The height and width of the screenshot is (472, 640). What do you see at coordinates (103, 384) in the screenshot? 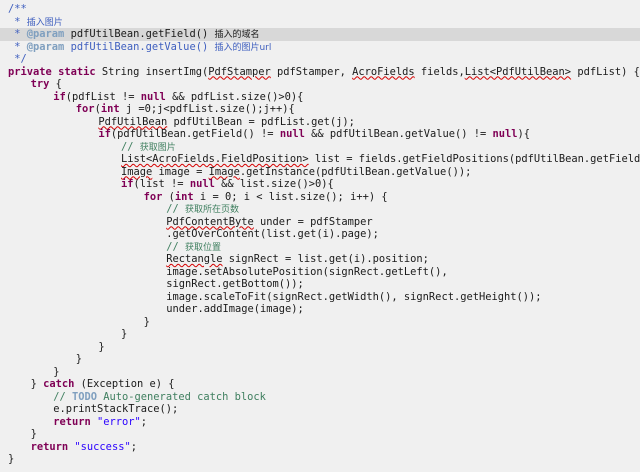
I see `code-line-content: } catch (Exception e) {` at bounding box center [103, 384].